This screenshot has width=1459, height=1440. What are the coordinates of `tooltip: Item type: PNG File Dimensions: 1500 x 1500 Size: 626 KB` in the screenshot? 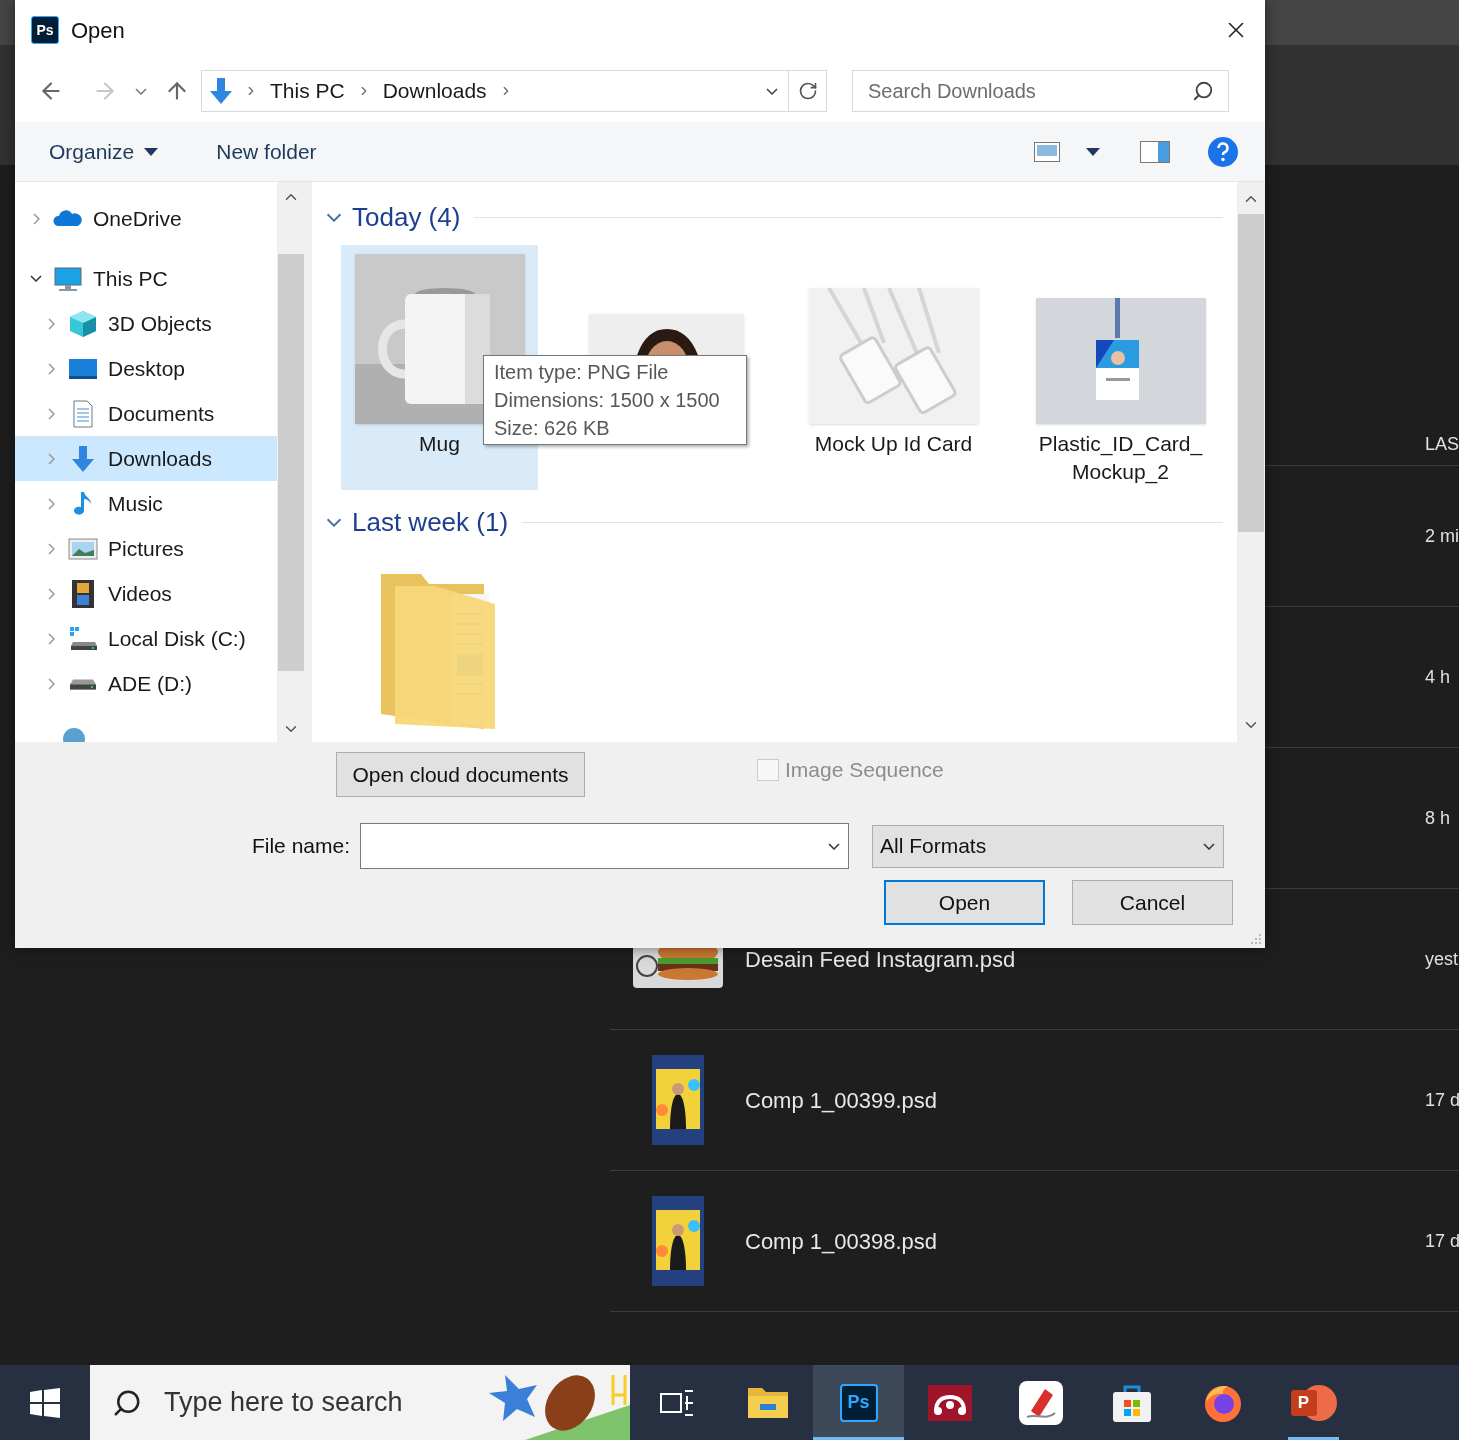 It's located at (615, 400).